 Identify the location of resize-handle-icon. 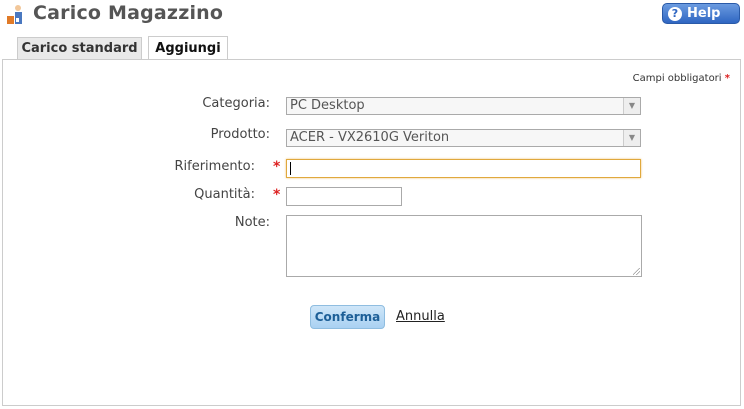
(636, 271).